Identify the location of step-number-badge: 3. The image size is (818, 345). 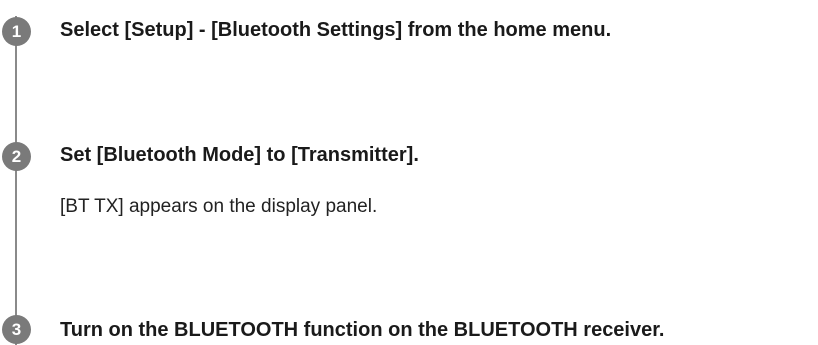
(16, 329).